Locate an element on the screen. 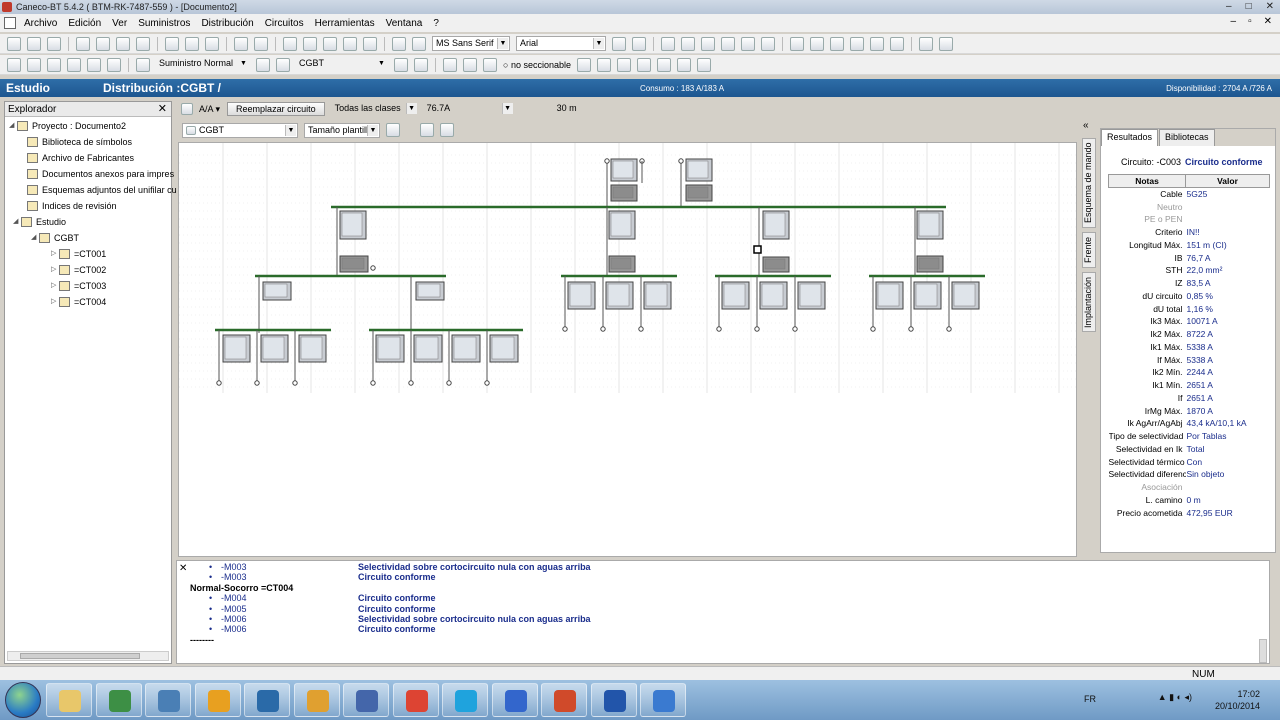 This screenshot has height=720, width=1280. cable-icon is located at coordinates (837, 43).